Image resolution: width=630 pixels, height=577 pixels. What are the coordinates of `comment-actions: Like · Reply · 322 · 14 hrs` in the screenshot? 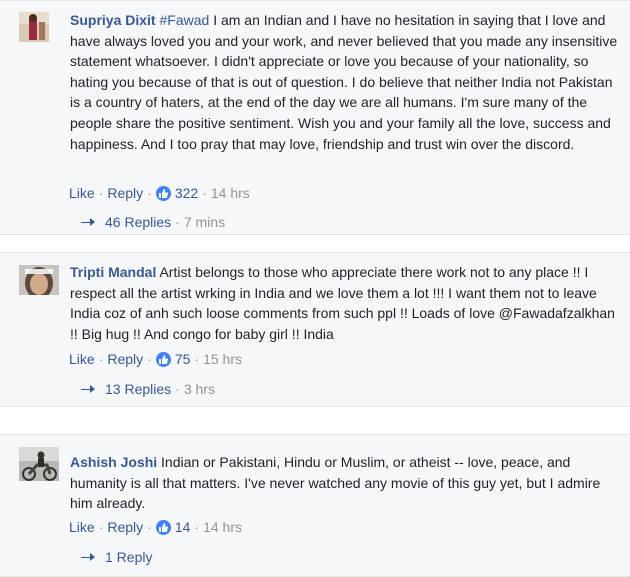 It's located at (159, 193).